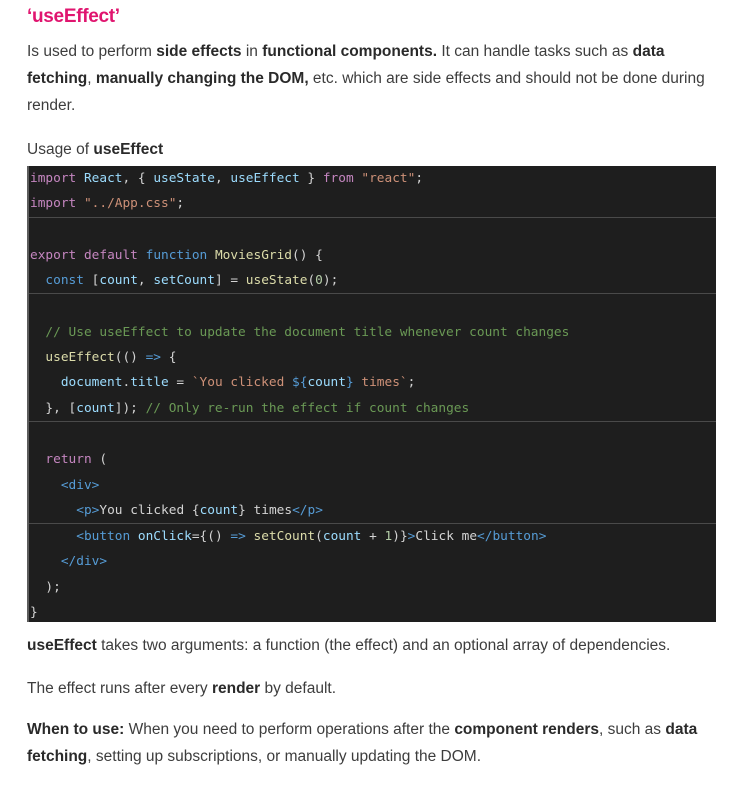 The height and width of the screenshot is (792, 739). What do you see at coordinates (128, 149) in the screenshot?
I see `usage-bold: useEffect` at bounding box center [128, 149].